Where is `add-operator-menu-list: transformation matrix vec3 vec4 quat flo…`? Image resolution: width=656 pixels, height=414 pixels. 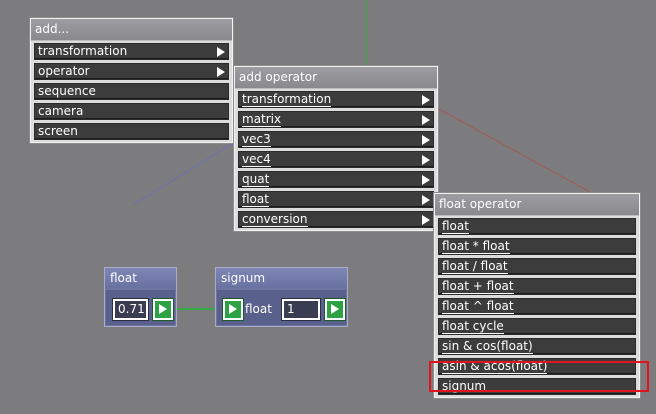
add-operator-menu-list: transformation matrix vec3 vec4 quat flo… is located at coordinates (336, 159).